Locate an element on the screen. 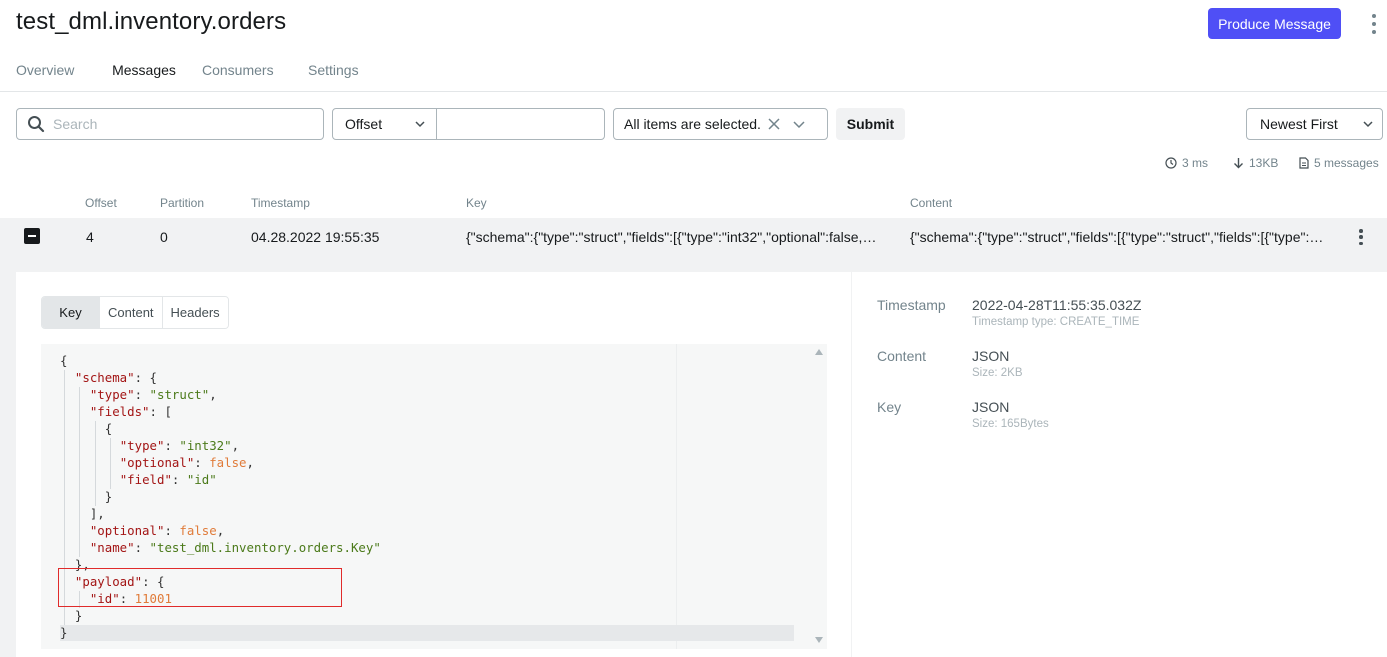 Image resolution: width=1387 pixels, height=657 pixels. meta-content-value: JSON is located at coordinates (991, 356).